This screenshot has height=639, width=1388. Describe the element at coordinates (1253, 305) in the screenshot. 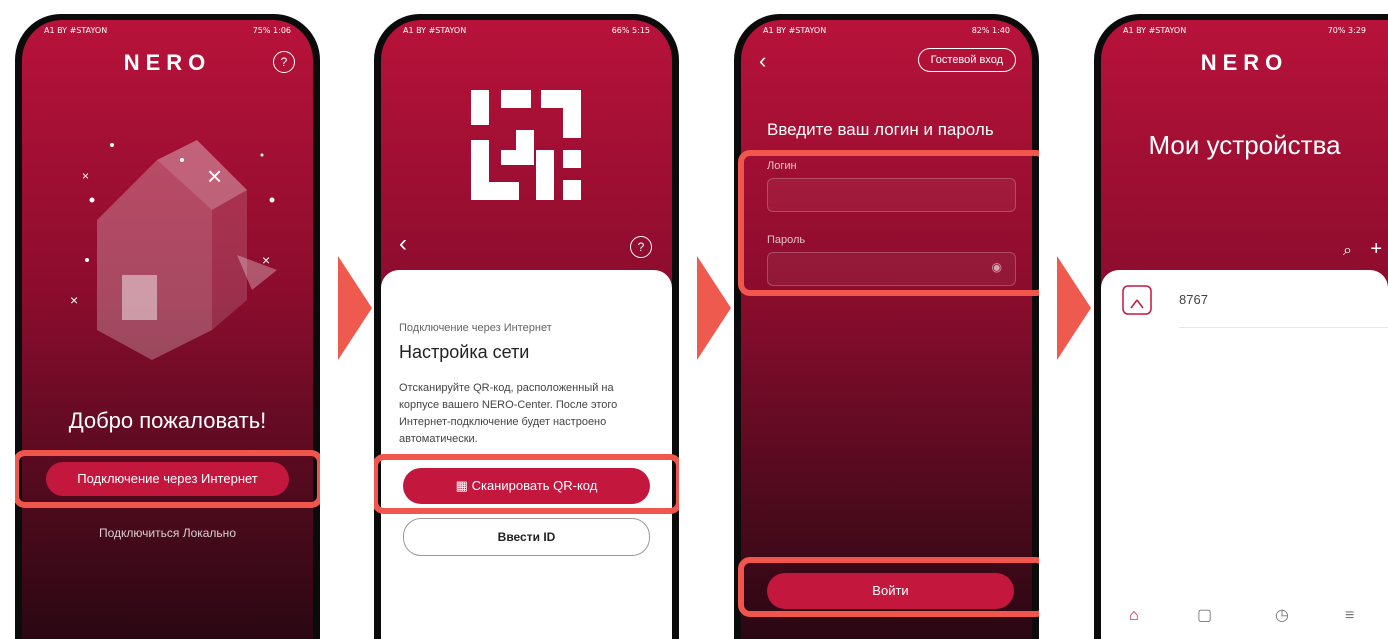

I see `list-item: 8767` at that location.